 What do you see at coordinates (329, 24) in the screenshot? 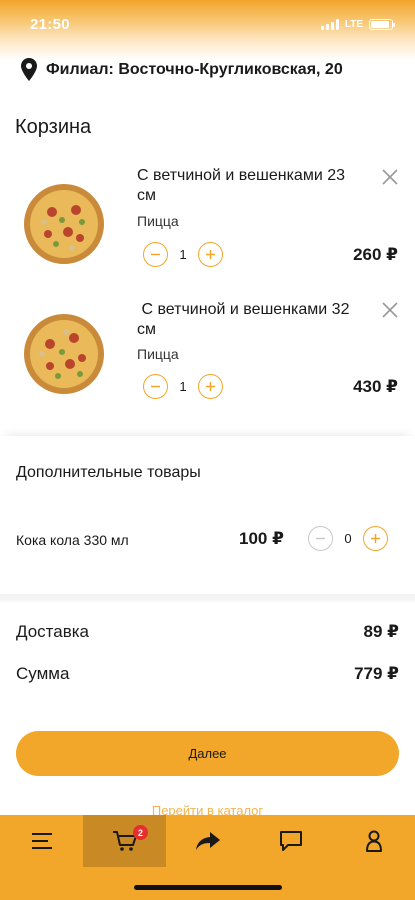
I see `signal-icon` at bounding box center [329, 24].